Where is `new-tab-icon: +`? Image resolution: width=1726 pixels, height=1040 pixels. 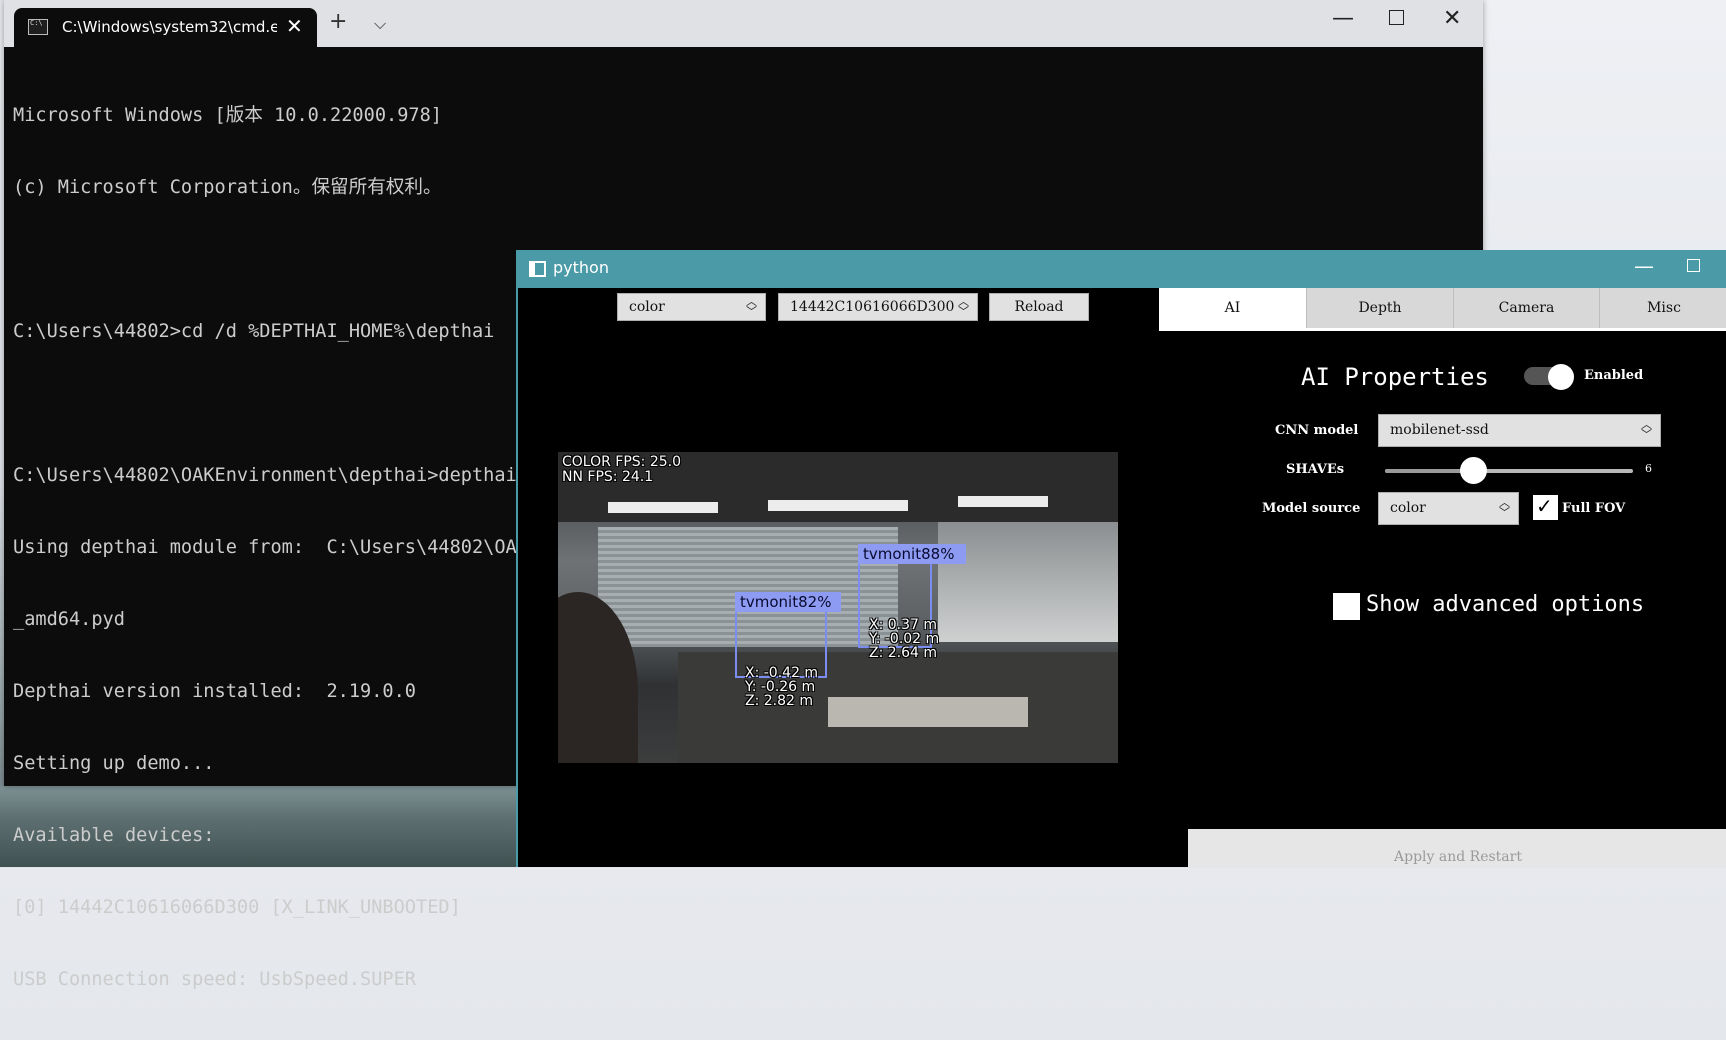
new-tab-icon: + is located at coordinates (338, 21).